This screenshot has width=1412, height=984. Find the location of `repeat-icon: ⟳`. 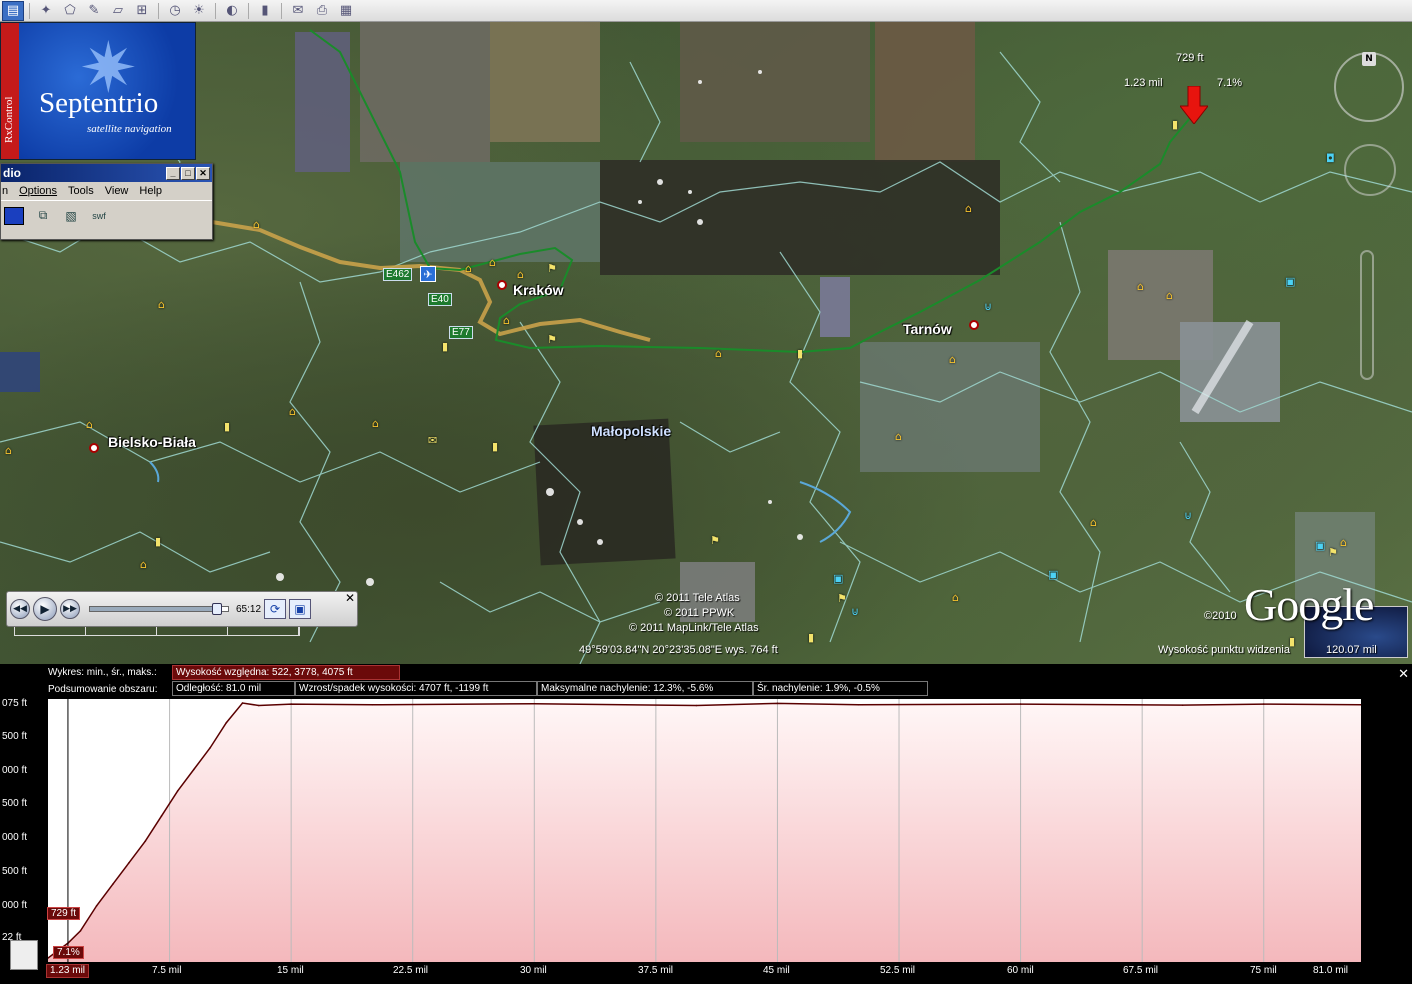

repeat-icon: ⟳ is located at coordinates (275, 609).